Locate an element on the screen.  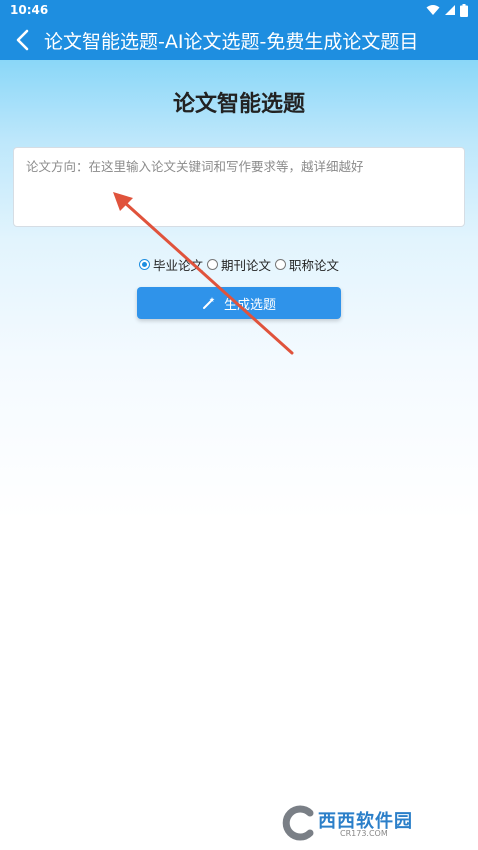
radio-option-journal-paper: 期刊论文 is located at coordinates (238, 264).